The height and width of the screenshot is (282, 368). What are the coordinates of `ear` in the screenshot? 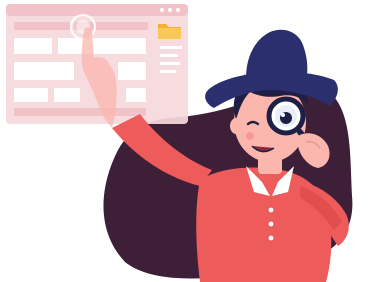 It's located at (236, 126).